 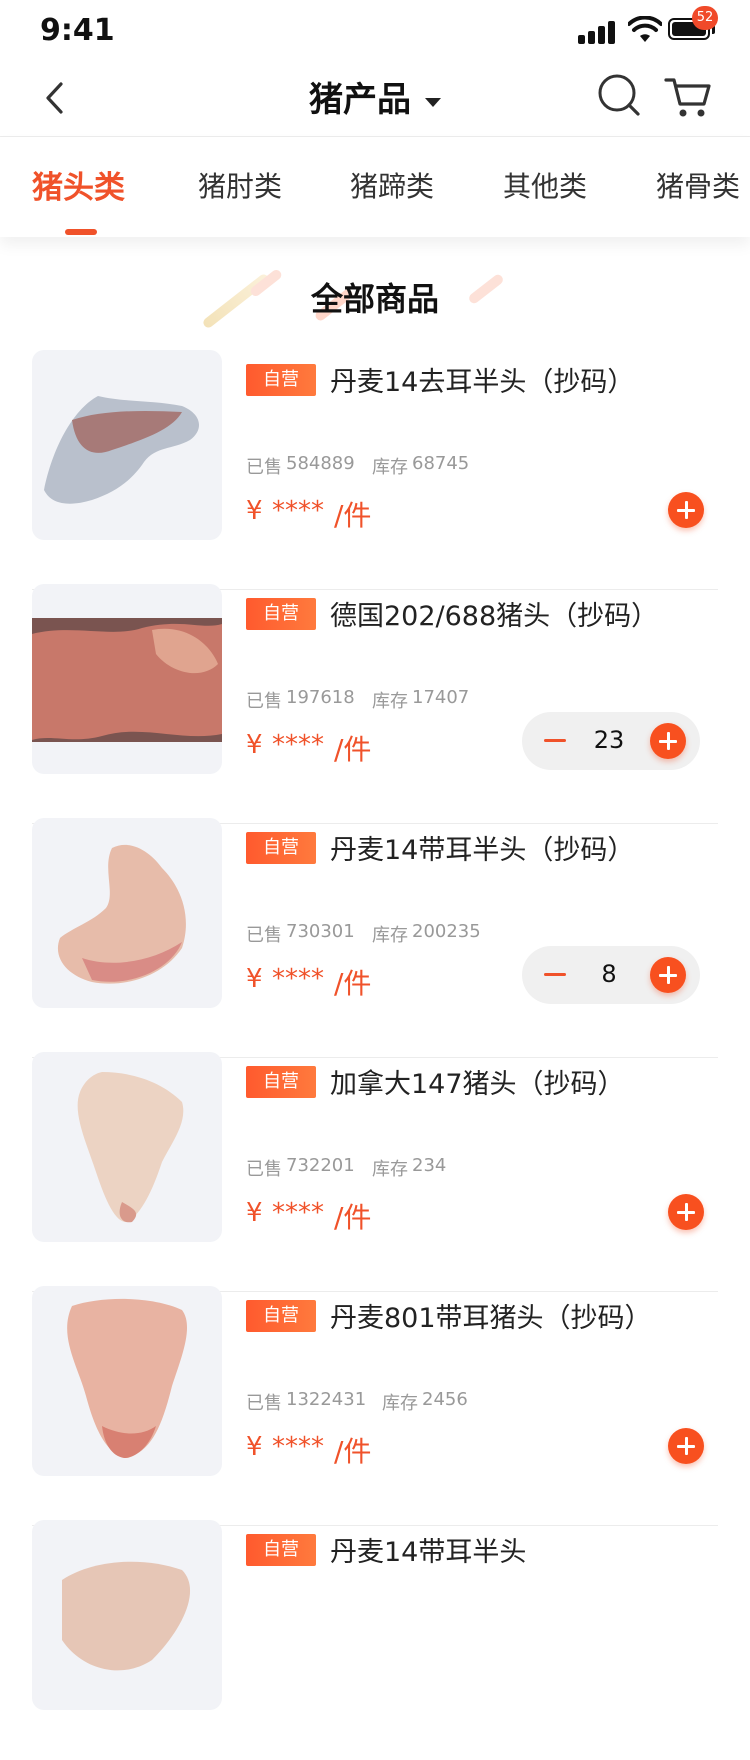 I want to click on sold-count: 197618, so click(x=320, y=697).